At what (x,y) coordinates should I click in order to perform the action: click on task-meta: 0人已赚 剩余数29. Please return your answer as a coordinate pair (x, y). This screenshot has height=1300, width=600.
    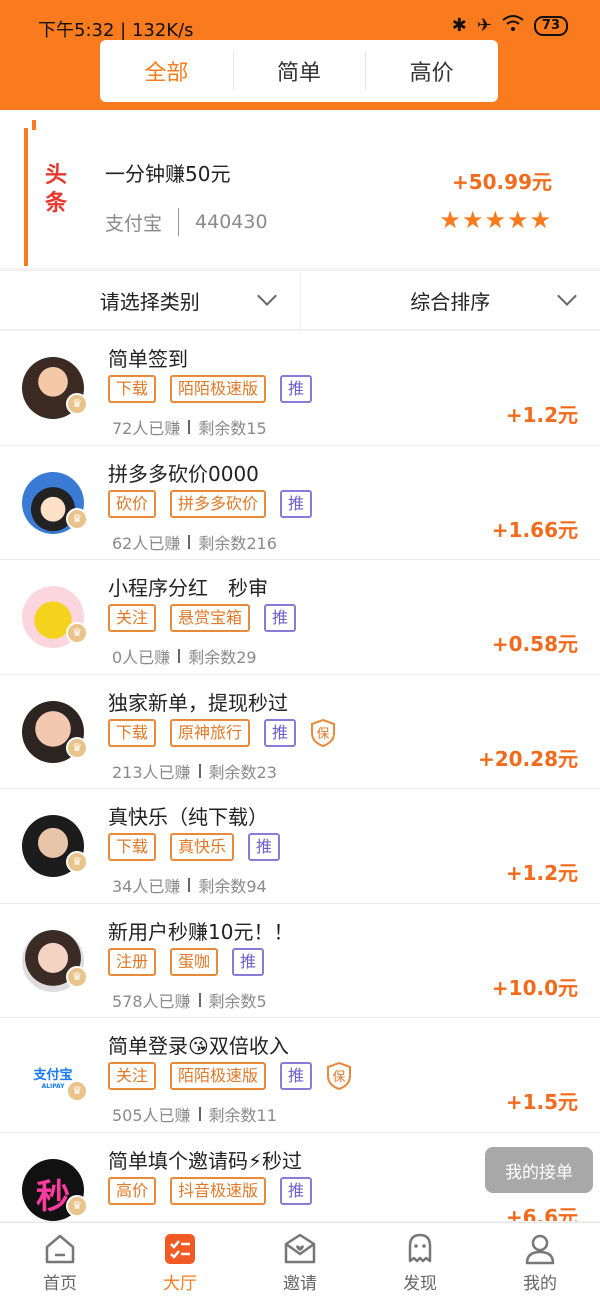
    Looking at the image, I should click on (184, 656).